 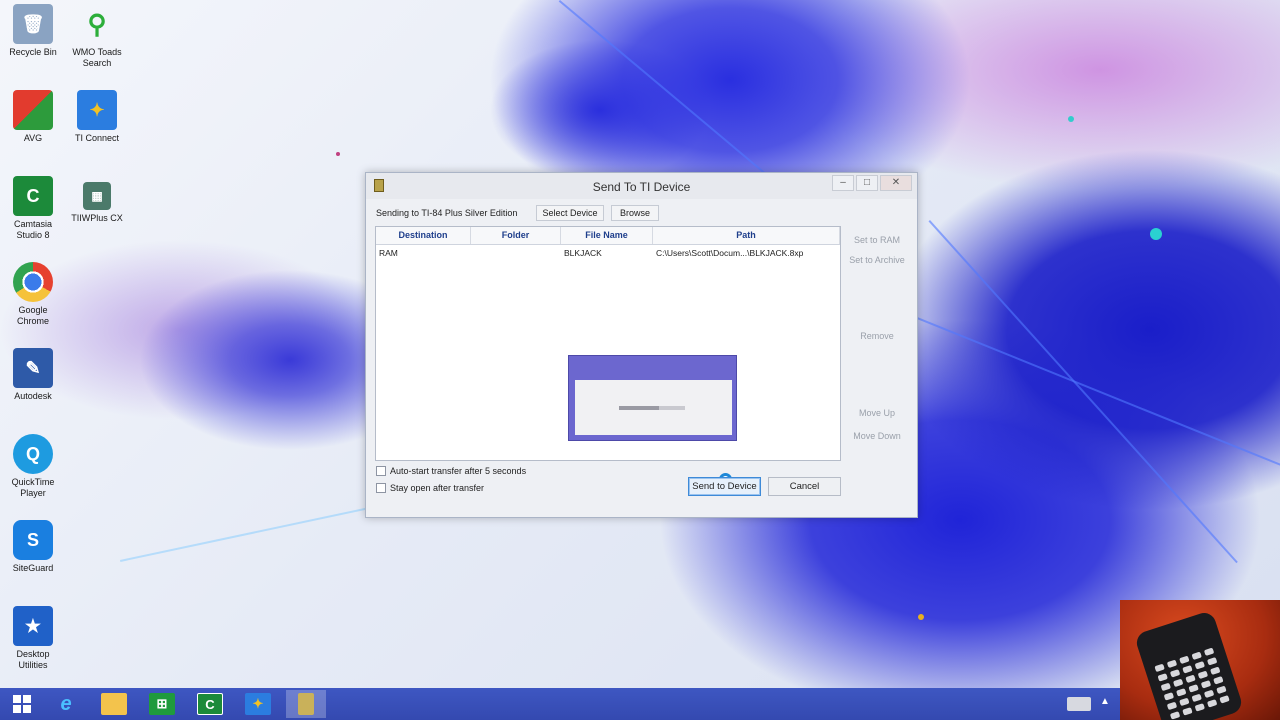 I want to click on chrome-icon, so click(x=33, y=282).